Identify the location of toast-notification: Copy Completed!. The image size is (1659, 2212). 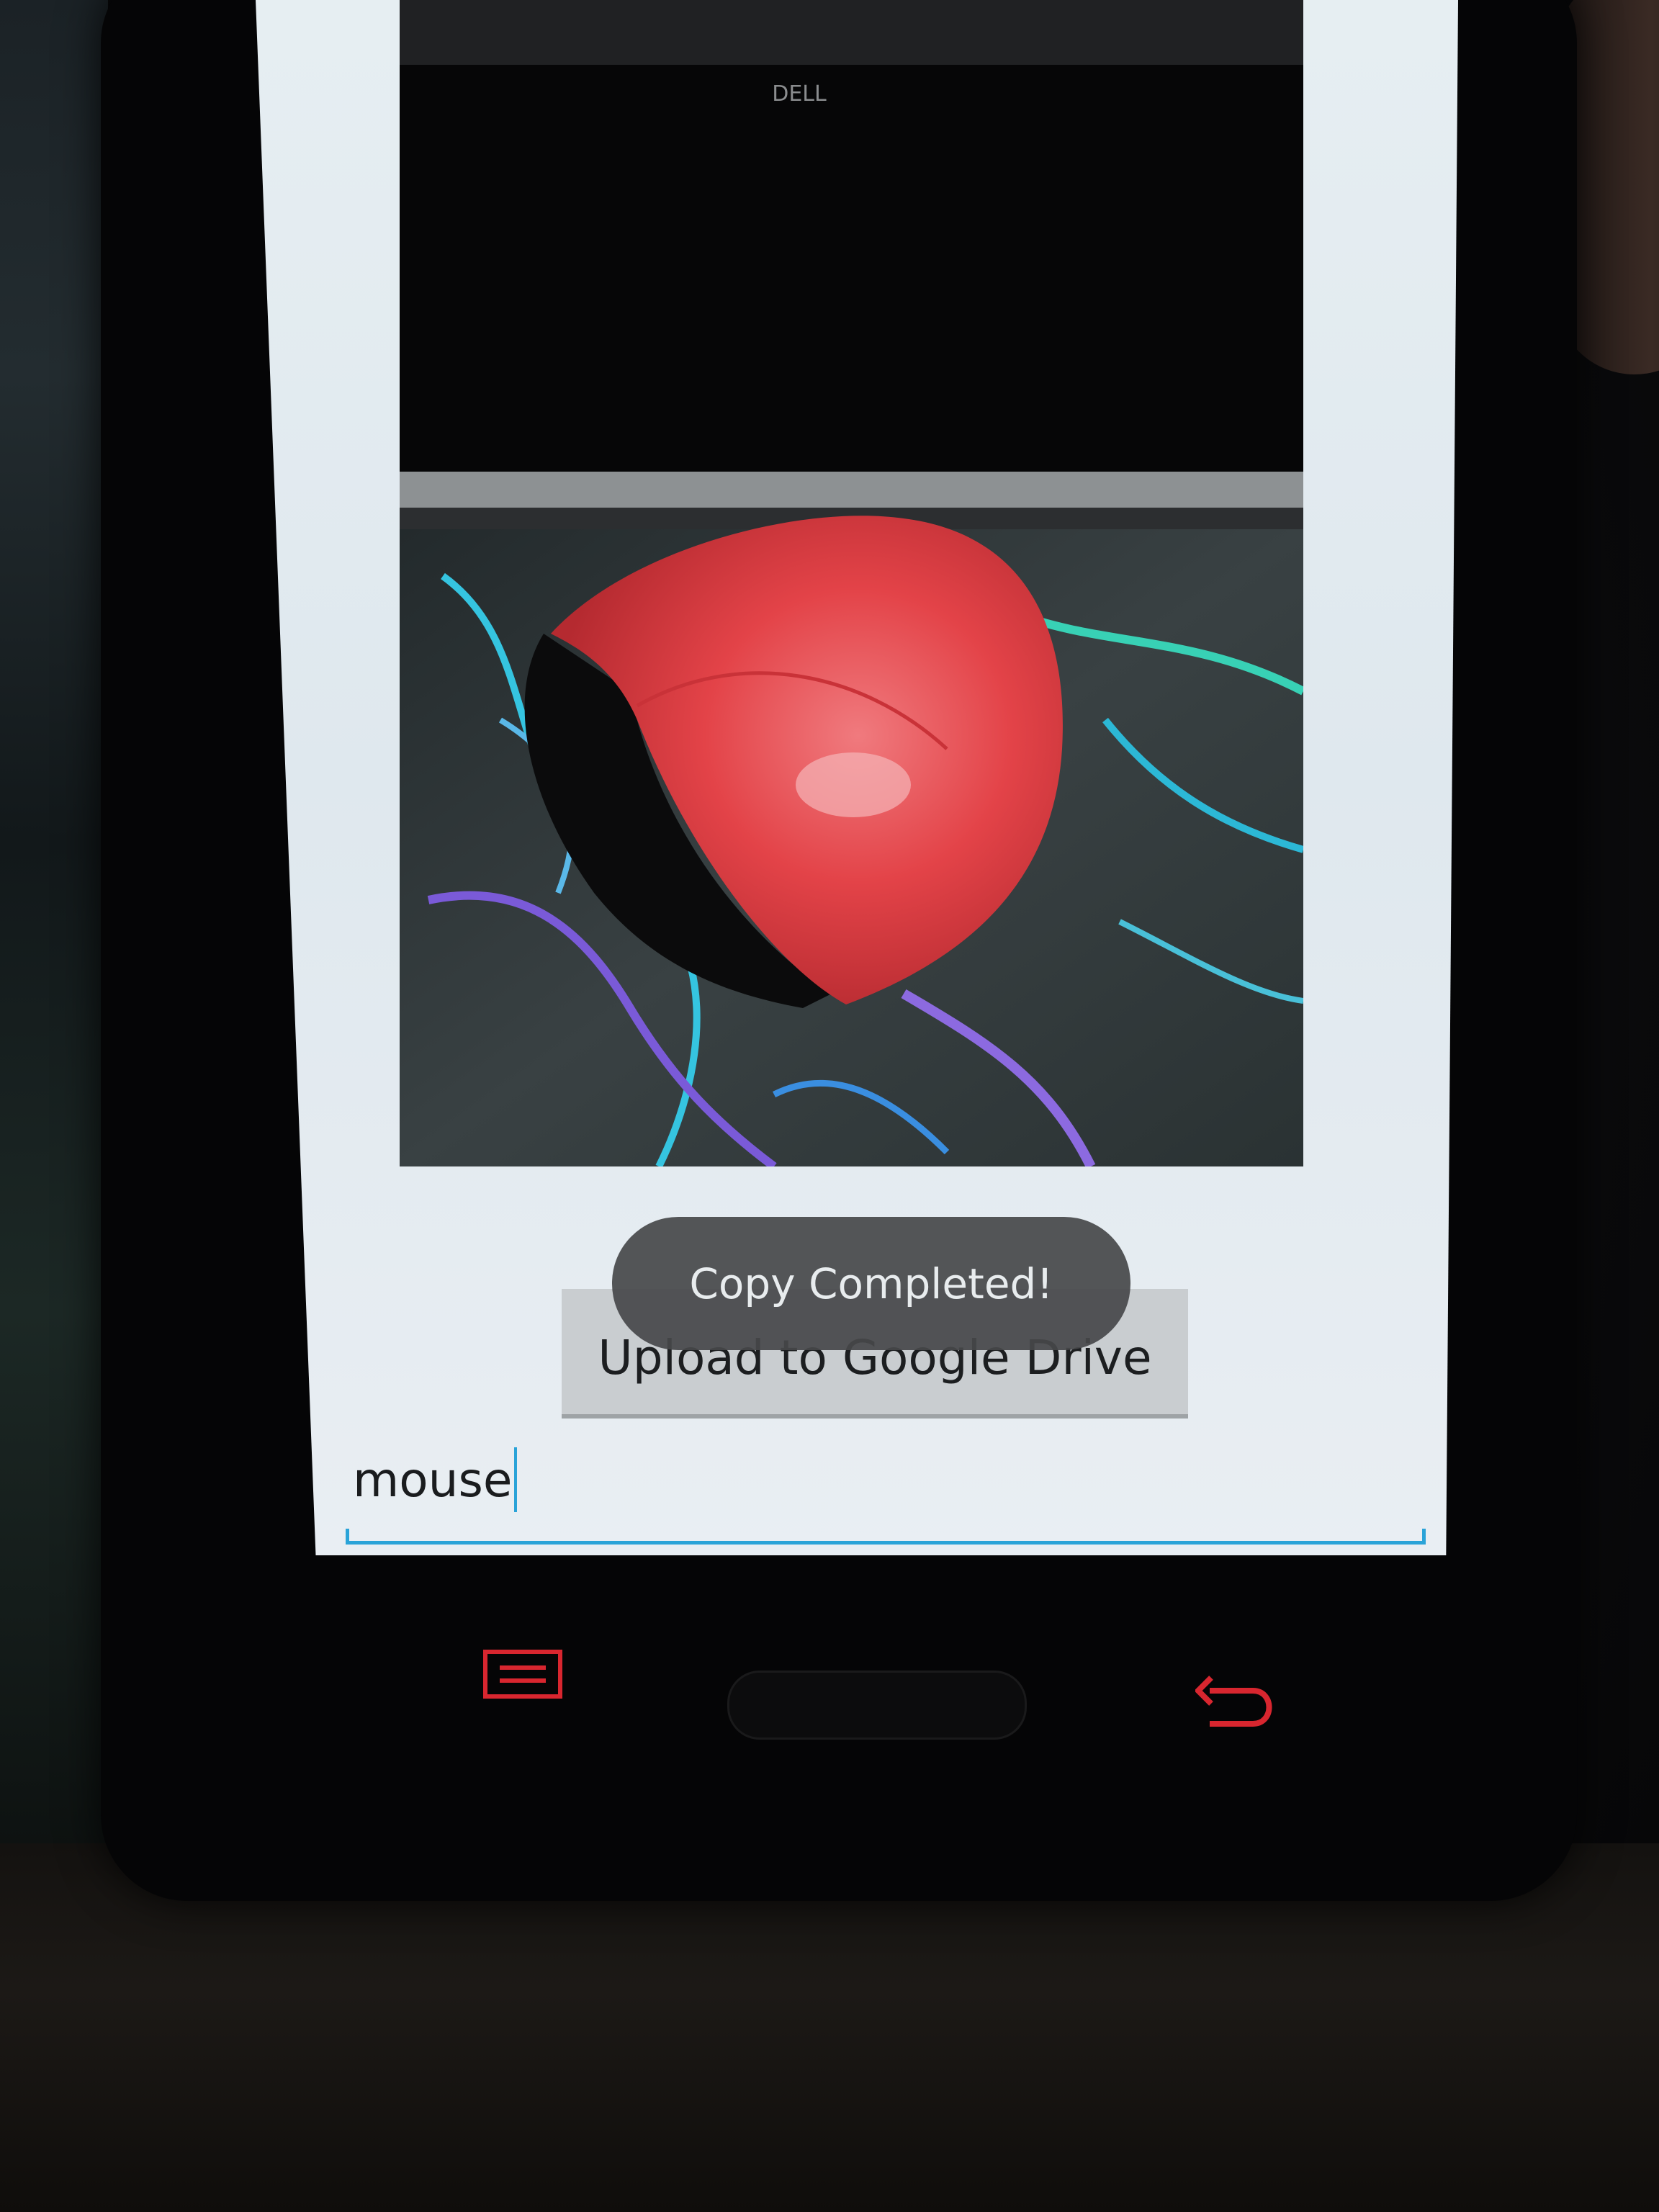
(871, 1283).